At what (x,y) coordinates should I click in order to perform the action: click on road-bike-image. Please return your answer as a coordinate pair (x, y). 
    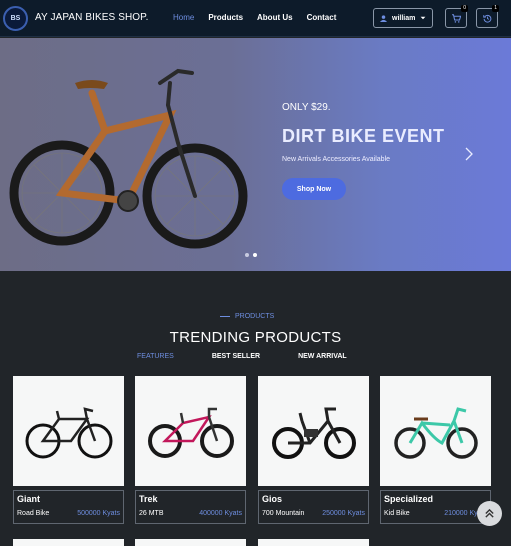
    Looking at the image, I should click on (68, 433).